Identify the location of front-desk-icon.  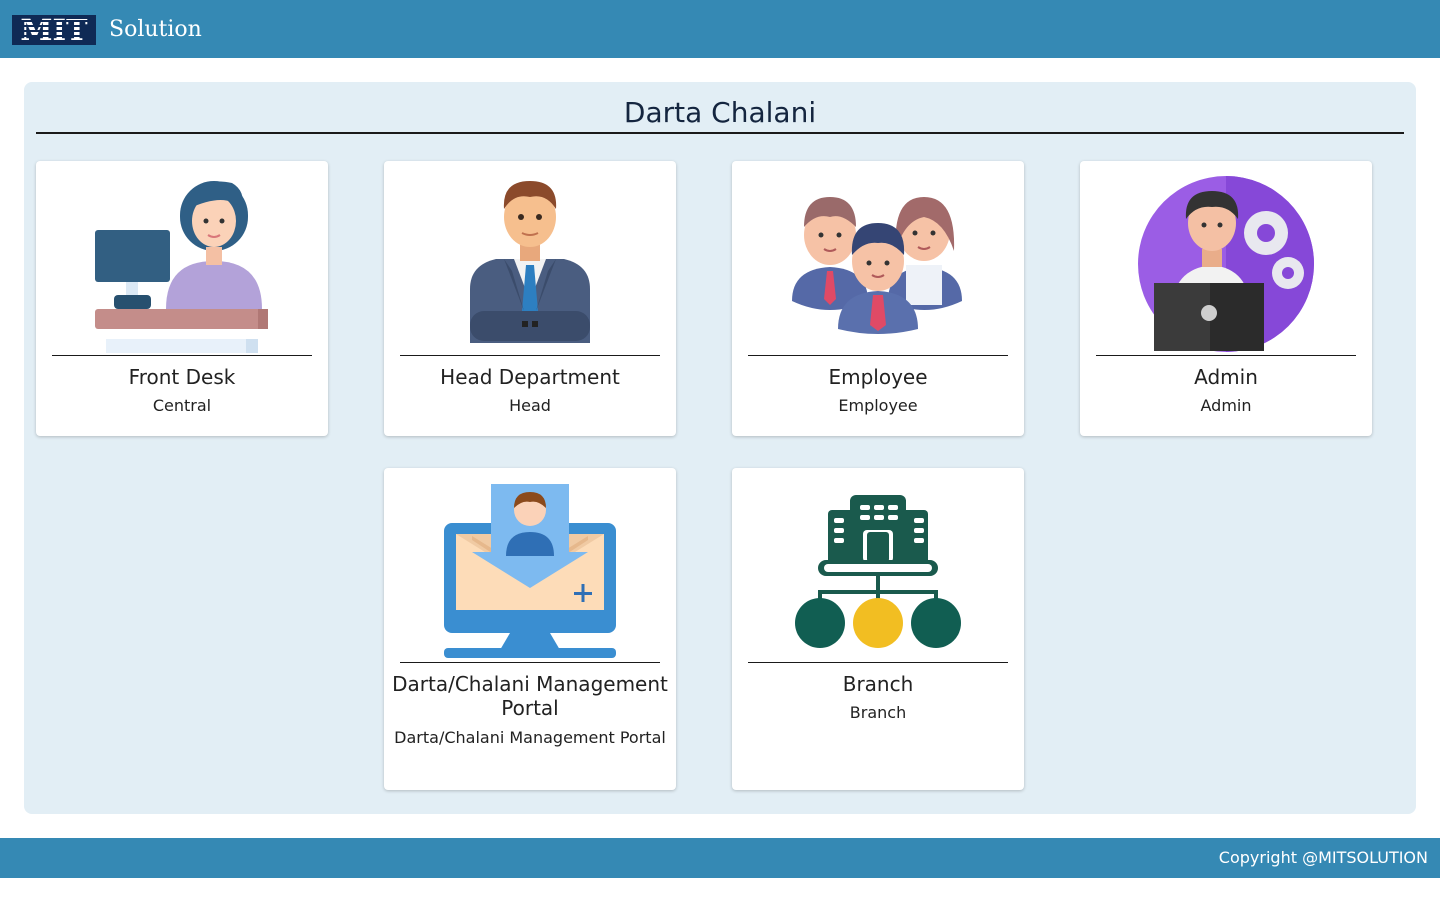
(182, 258).